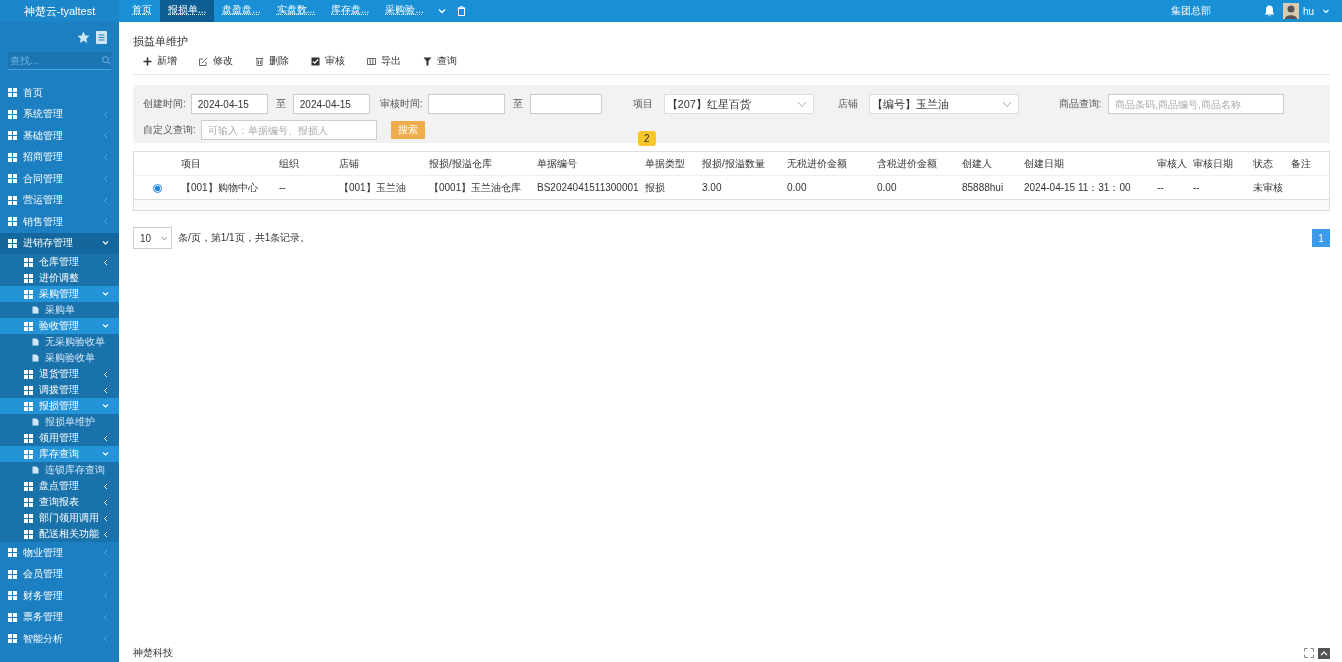 The width and height of the screenshot is (1342, 662). I want to click on sidebar-item: 进价调整, so click(59, 278).